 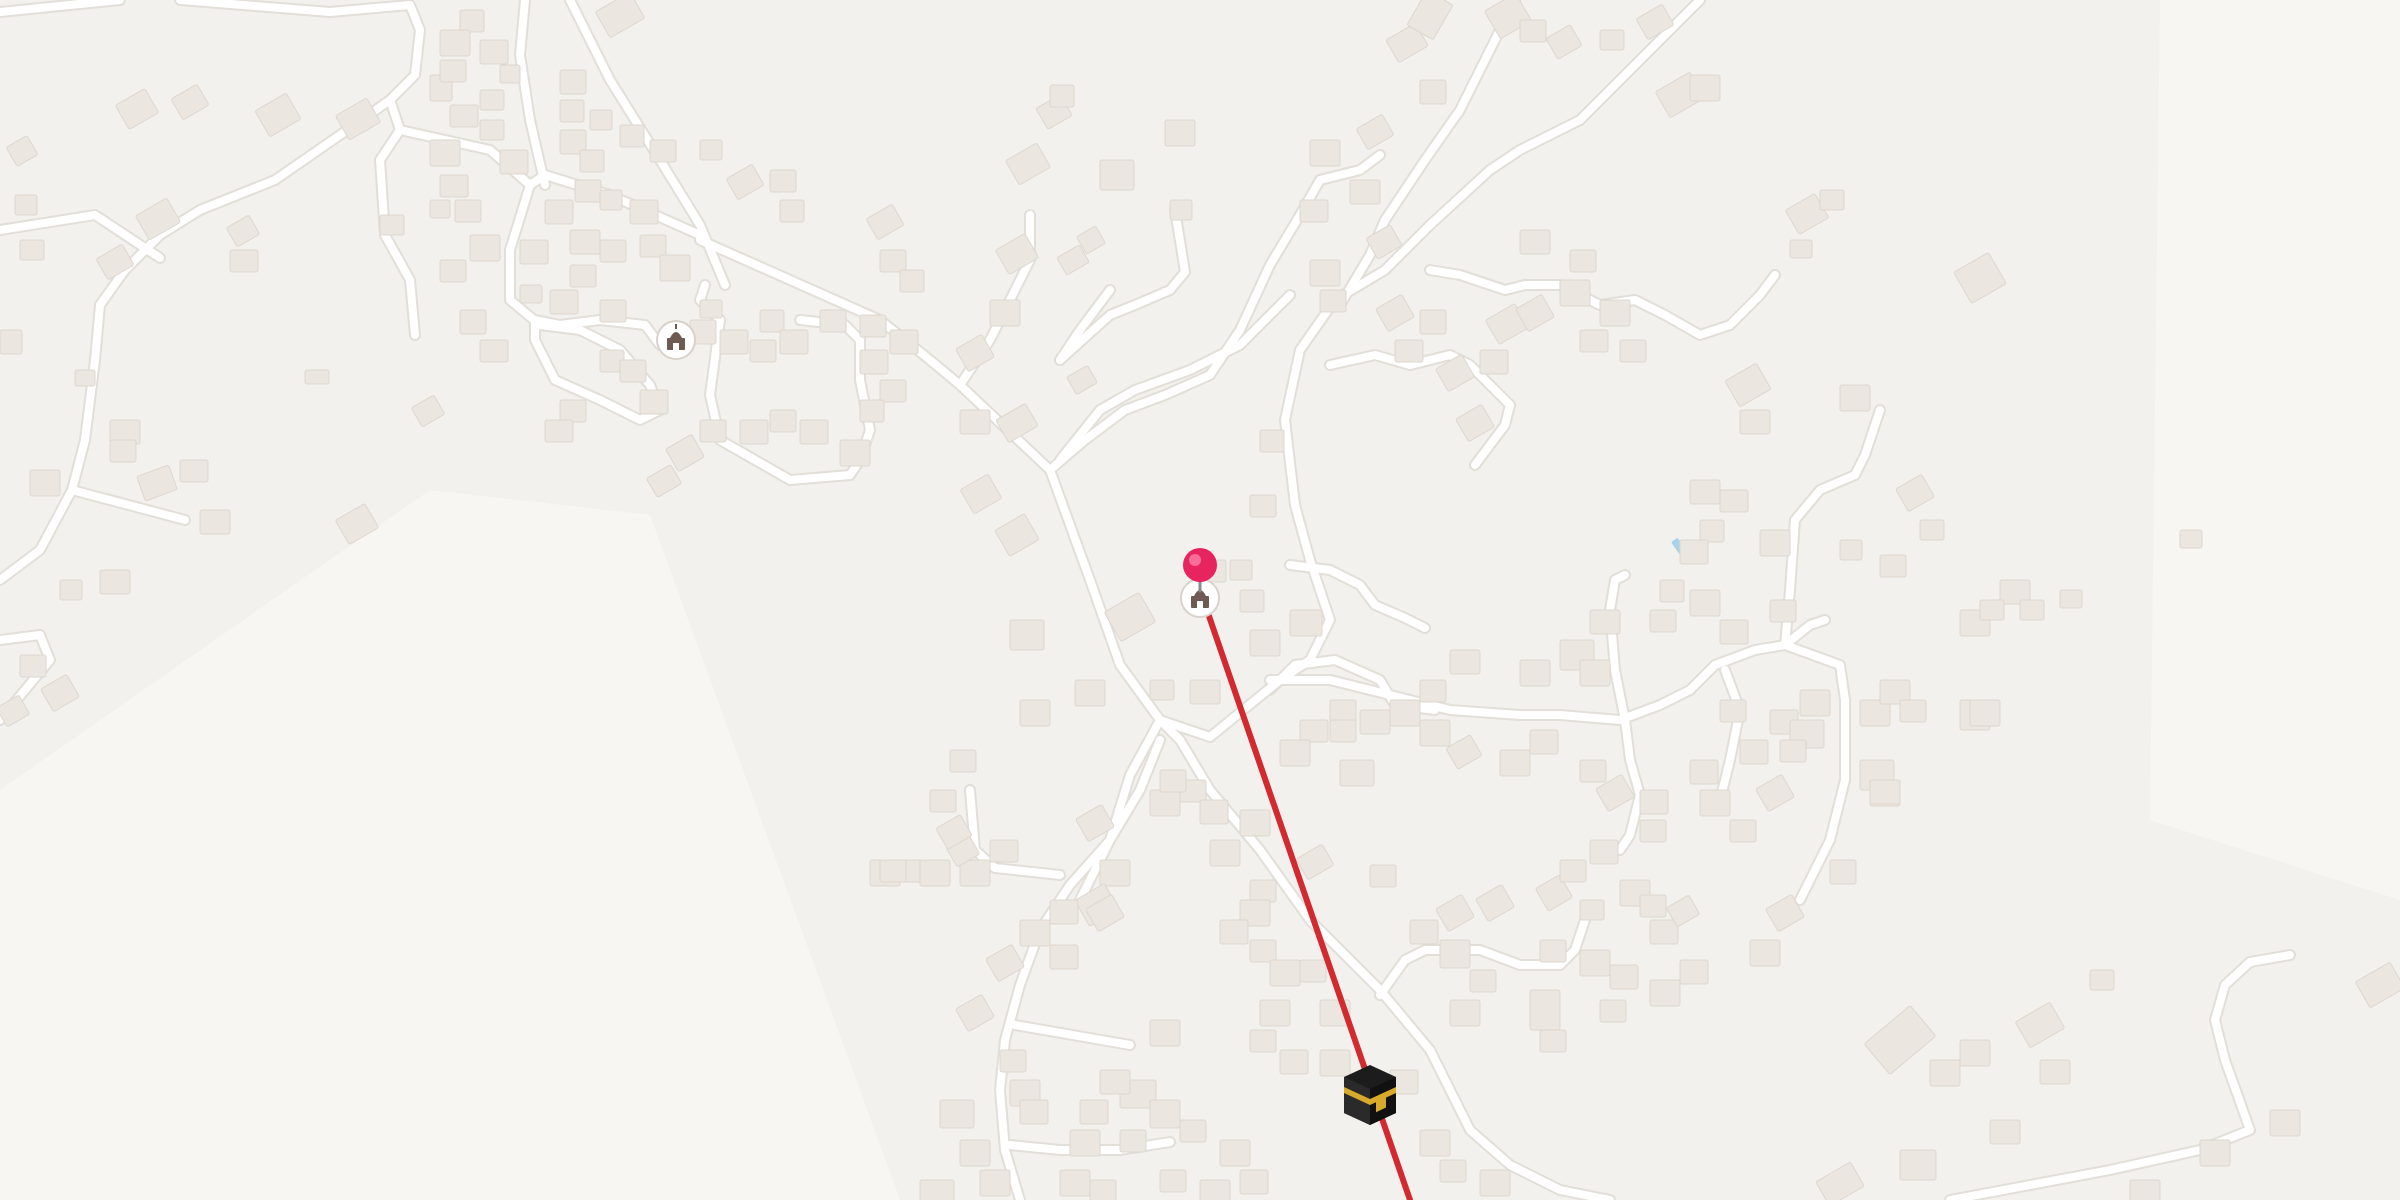 What do you see at coordinates (676, 340) in the screenshot?
I see `mosque-marker-west` at bounding box center [676, 340].